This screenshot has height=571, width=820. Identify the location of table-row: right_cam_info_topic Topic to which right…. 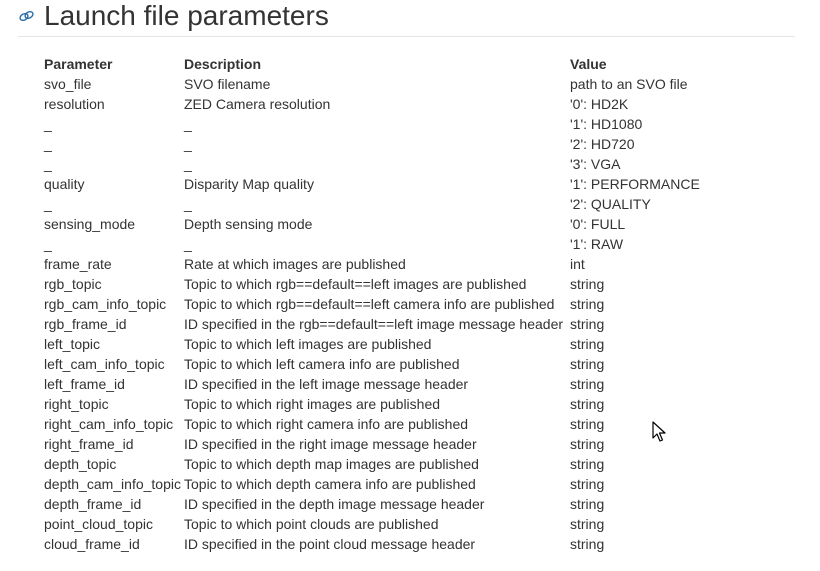
(382, 424).